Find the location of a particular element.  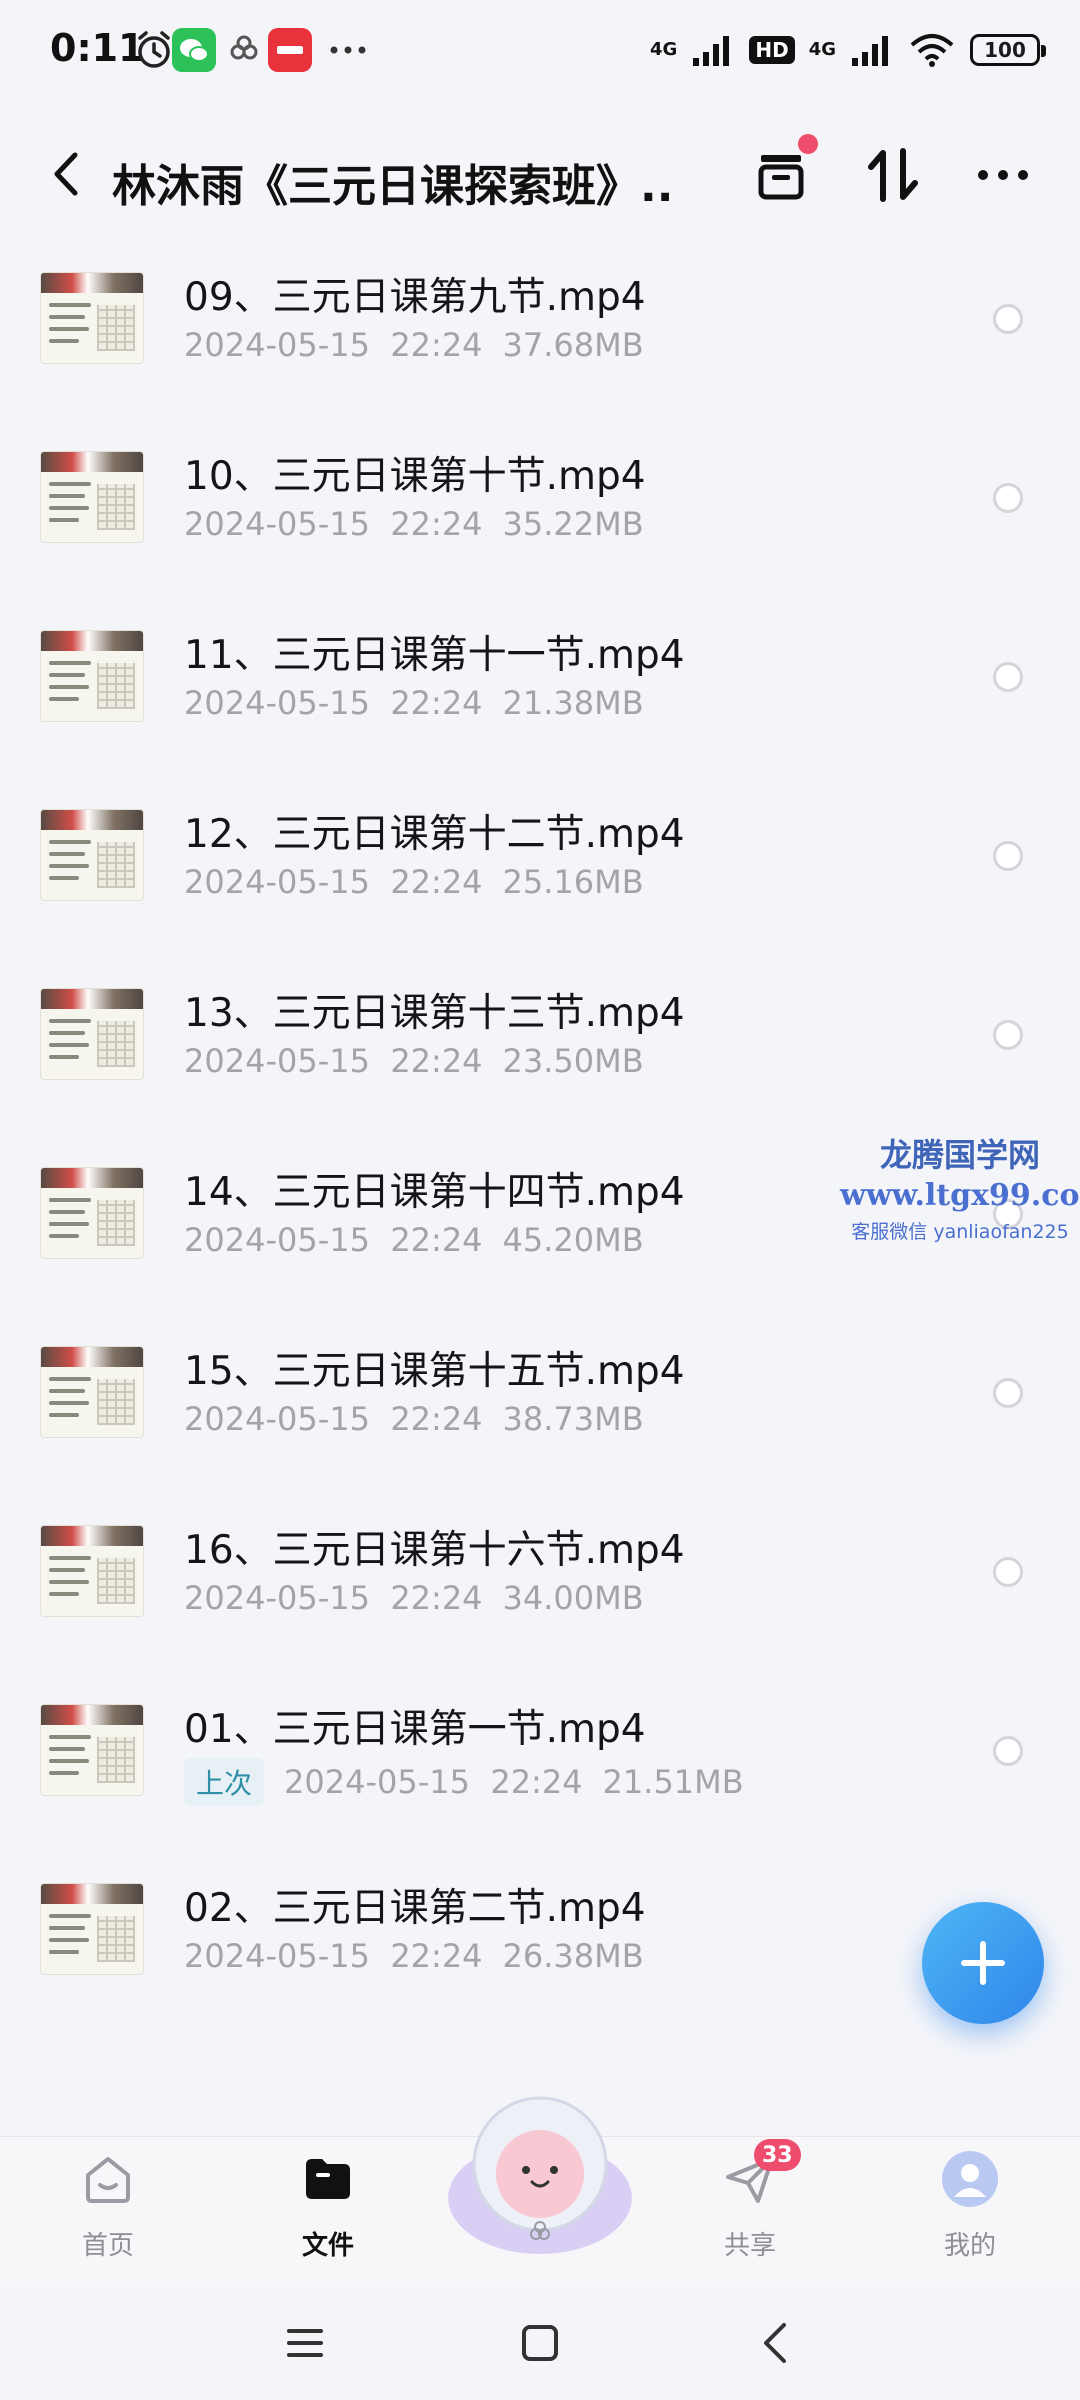

network-type-2: 4G is located at coordinates (822, 49).